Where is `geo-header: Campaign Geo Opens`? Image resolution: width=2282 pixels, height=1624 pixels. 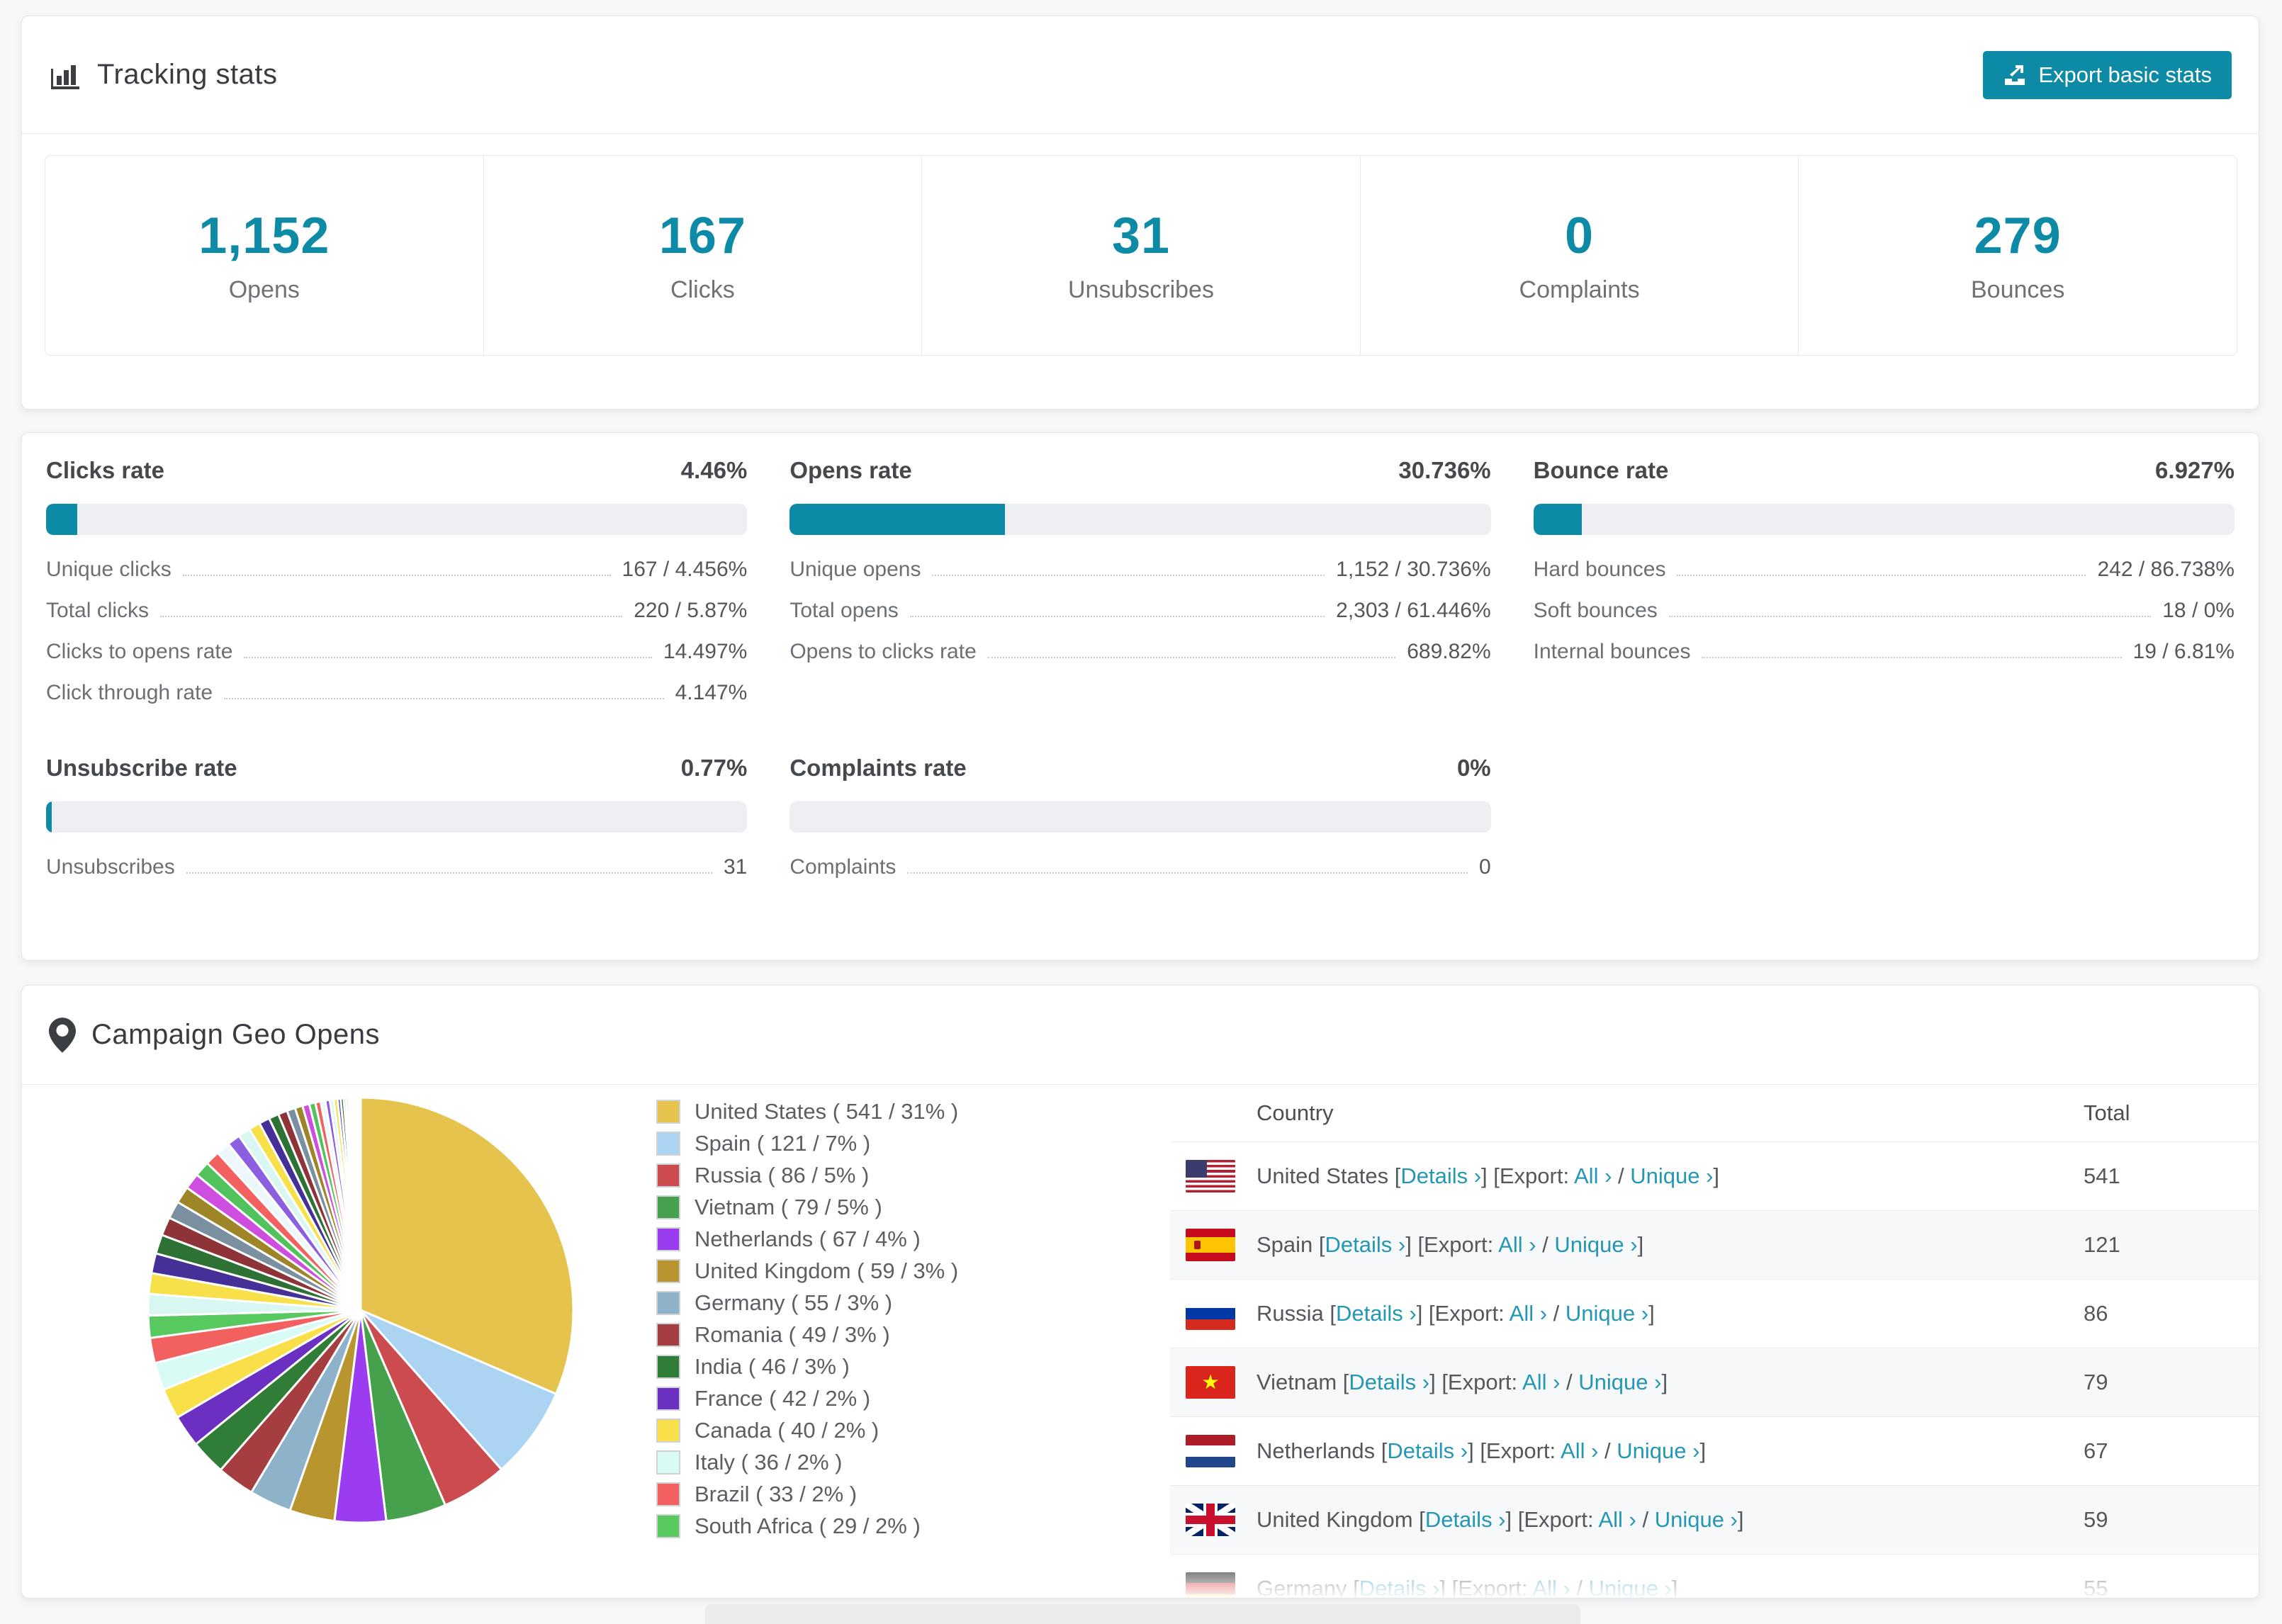
geo-header: Campaign Geo Opens is located at coordinates (1140, 1035).